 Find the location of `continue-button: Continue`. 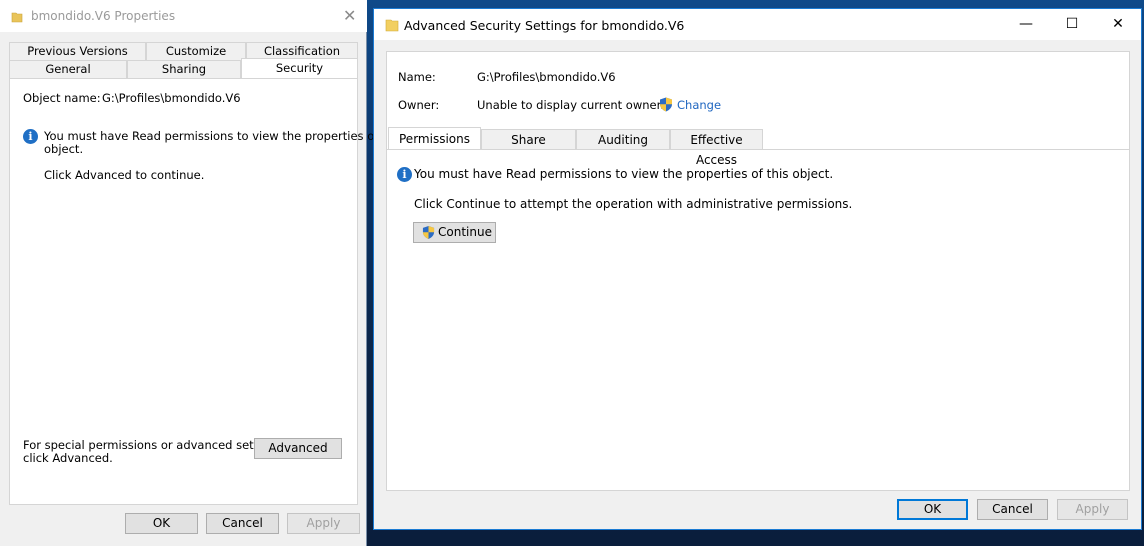

continue-button: Continue is located at coordinates (454, 232).